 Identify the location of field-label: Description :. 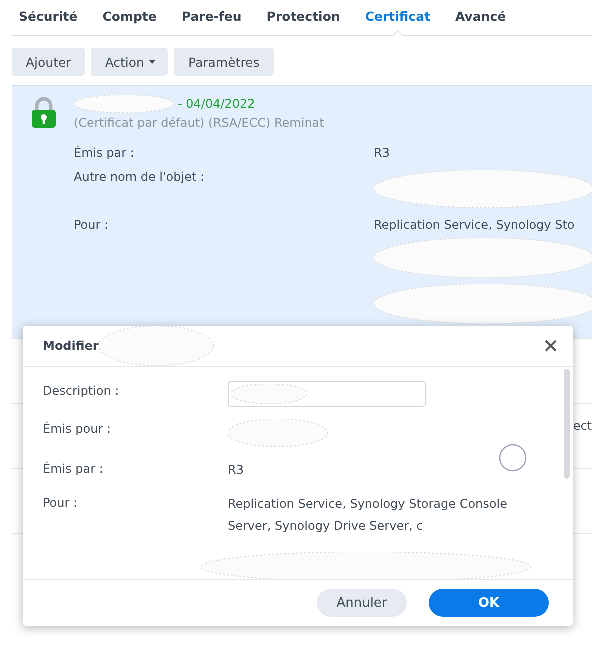
(81, 391).